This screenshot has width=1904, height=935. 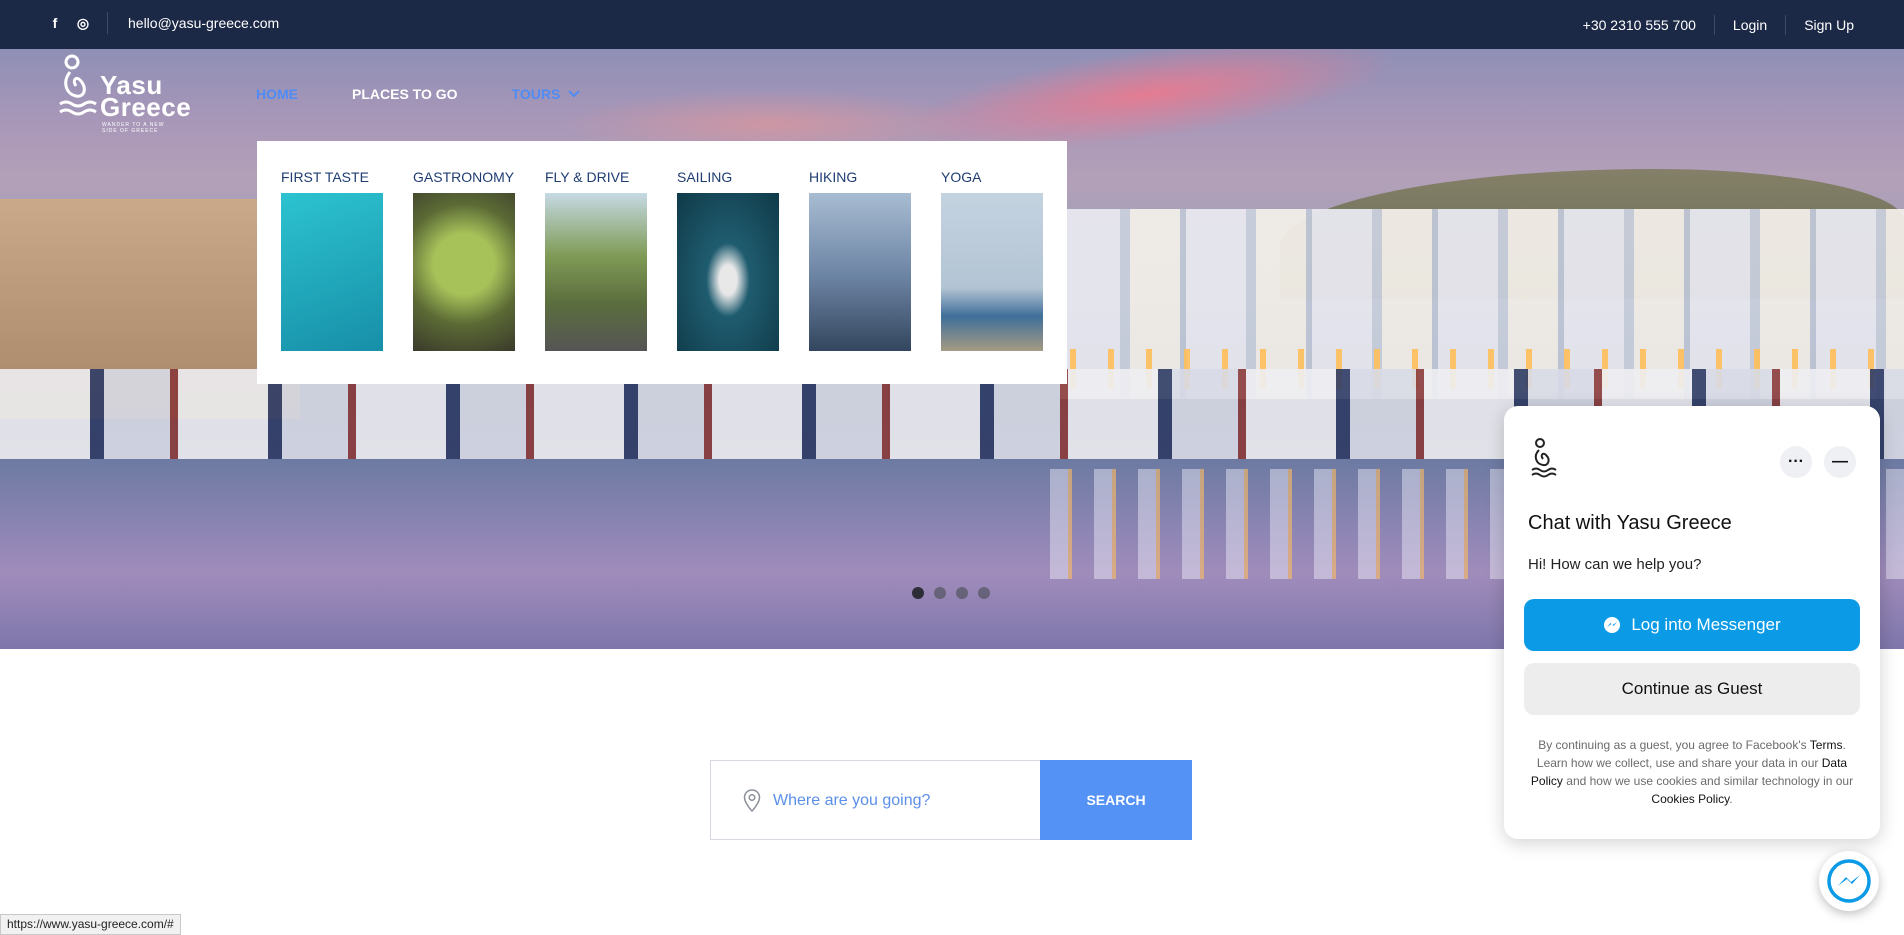 I want to click on browser-status-url: https://www.yasu-greece.com/#, so click(x=90, y=924).